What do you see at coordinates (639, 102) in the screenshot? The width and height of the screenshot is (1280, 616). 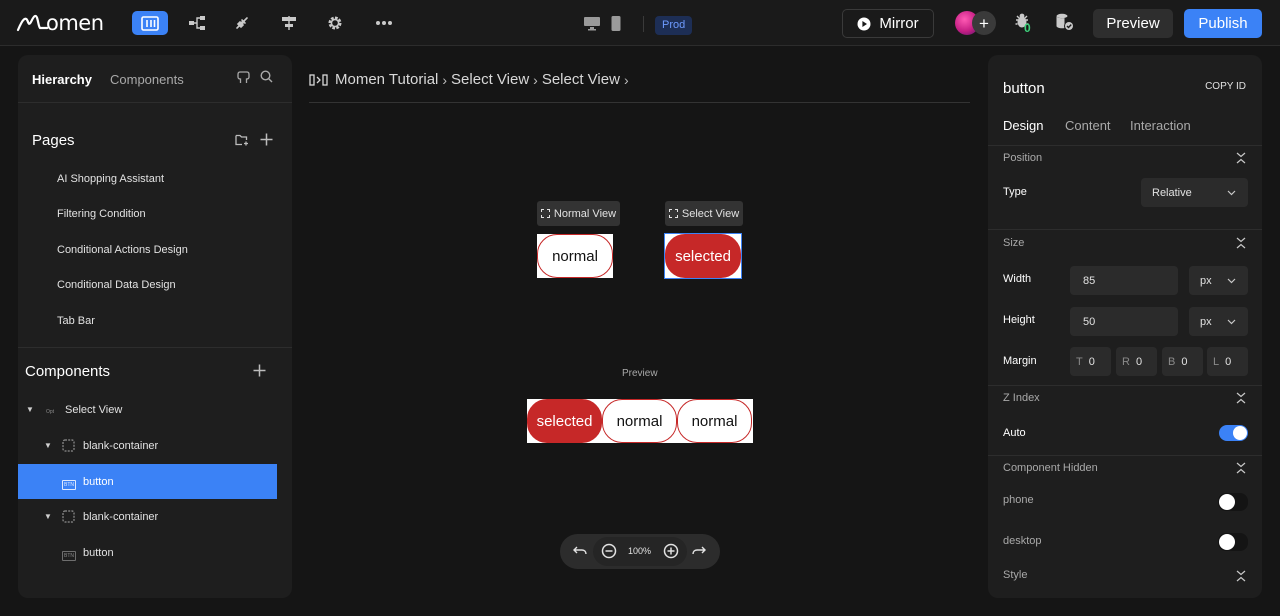 I see `breadcrumb-divider` at bounding box center [639, 102].